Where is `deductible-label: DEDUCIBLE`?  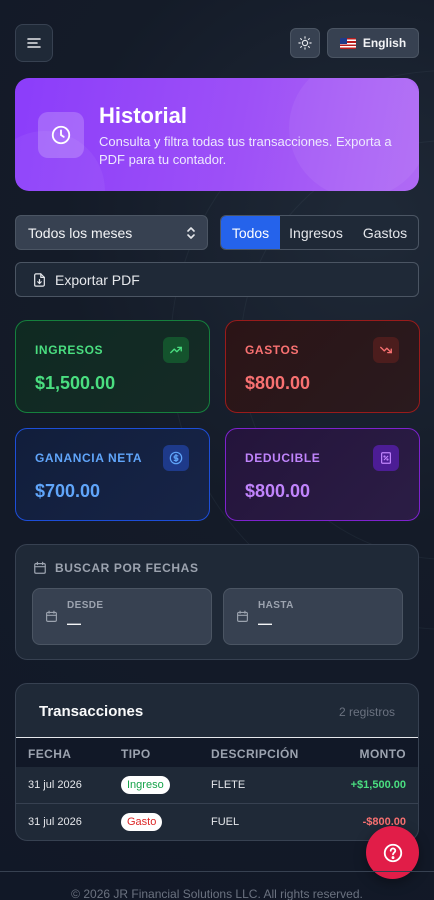
deductible-label: DEDUCIBLE is located at coordinates (283, 458).